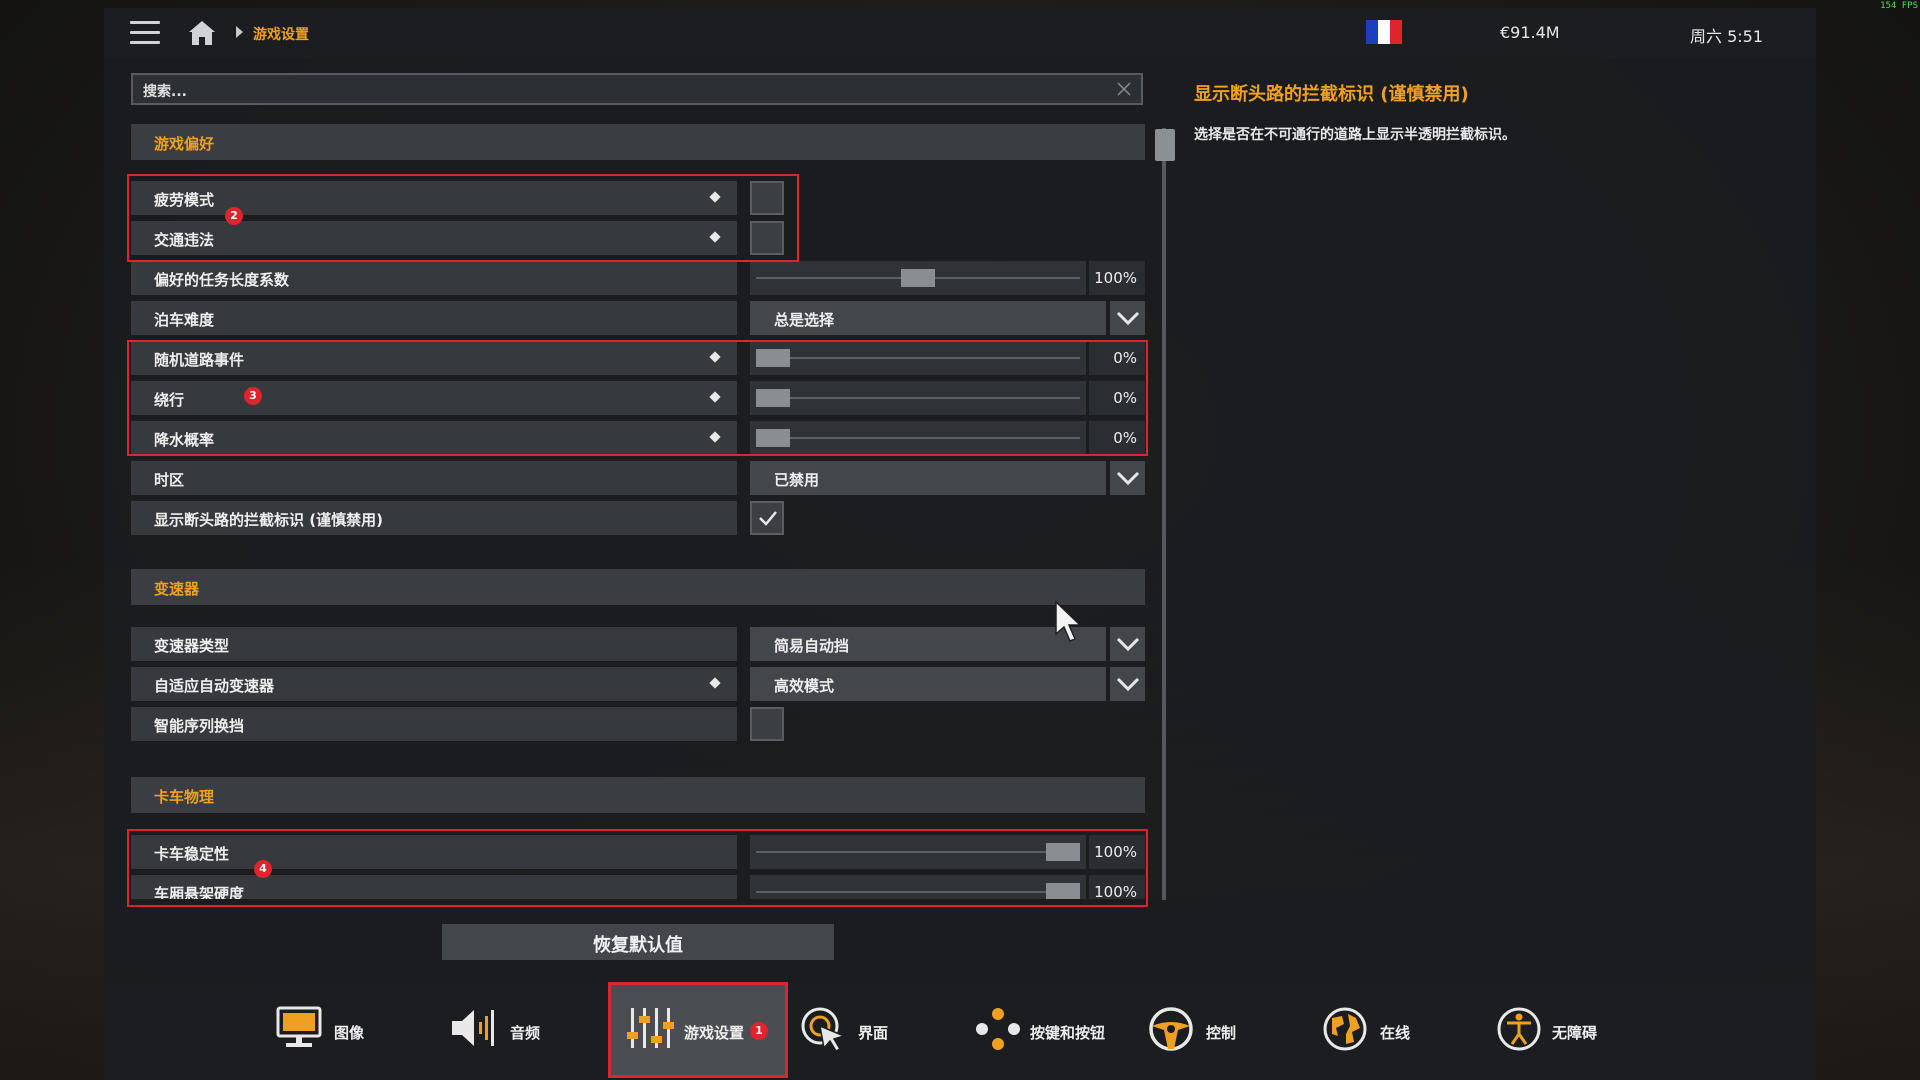 The width and height of the screenshot is (1920, 1080). What do you see at coordinates (434, 318) in the screenshot?
I see `setting-row-parking: 泊车难度` at bounding box center [434, 318].